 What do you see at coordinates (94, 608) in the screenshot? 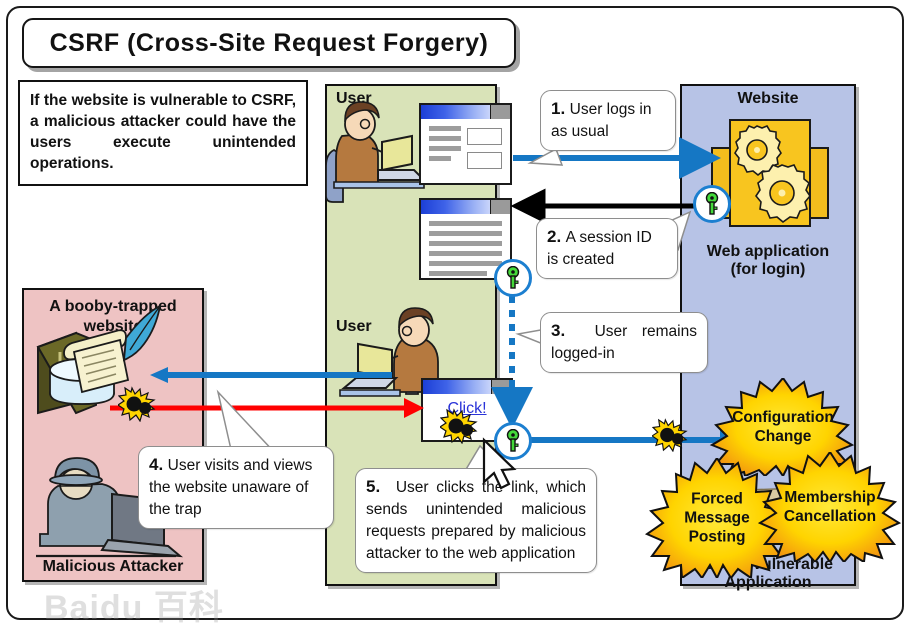
I see `watermark-text: Baidu` at bounding box center [94, 608].